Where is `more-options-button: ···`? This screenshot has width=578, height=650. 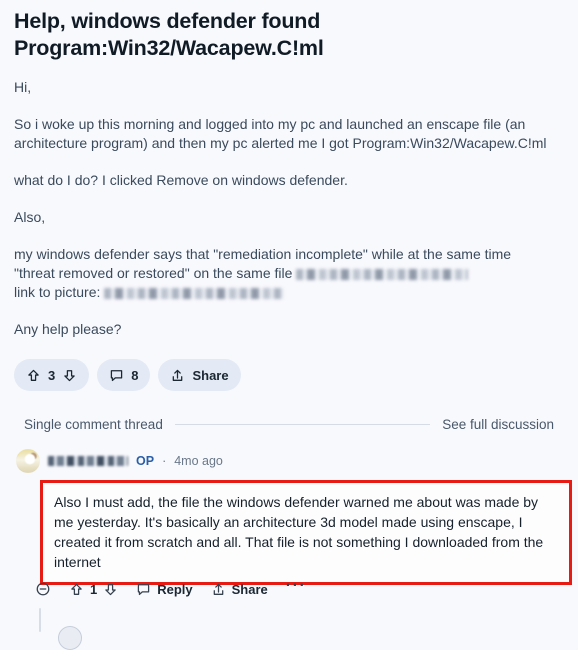 more-options-button: ··· is located at coordinates (296, 589).